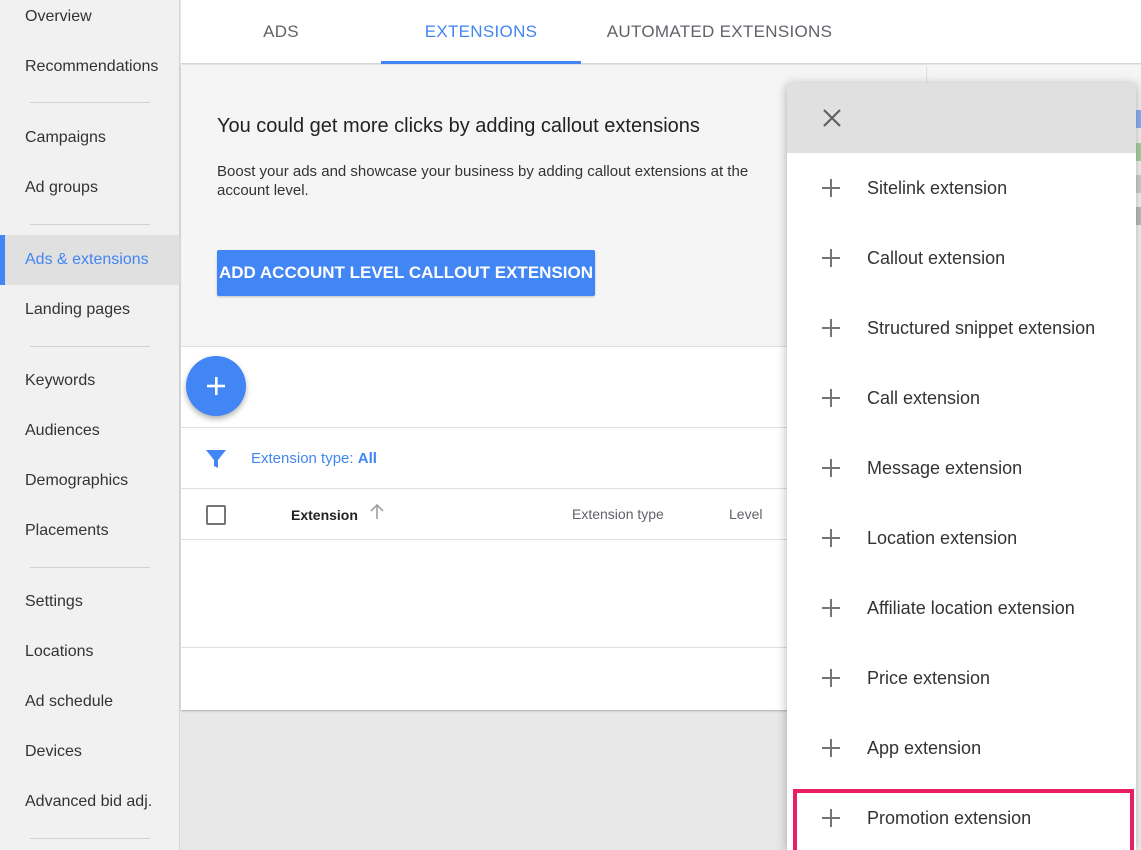 The width and height of the screenshot is (1141, 850). I want to click on filter-label: Extension type:, so click(302, 458).